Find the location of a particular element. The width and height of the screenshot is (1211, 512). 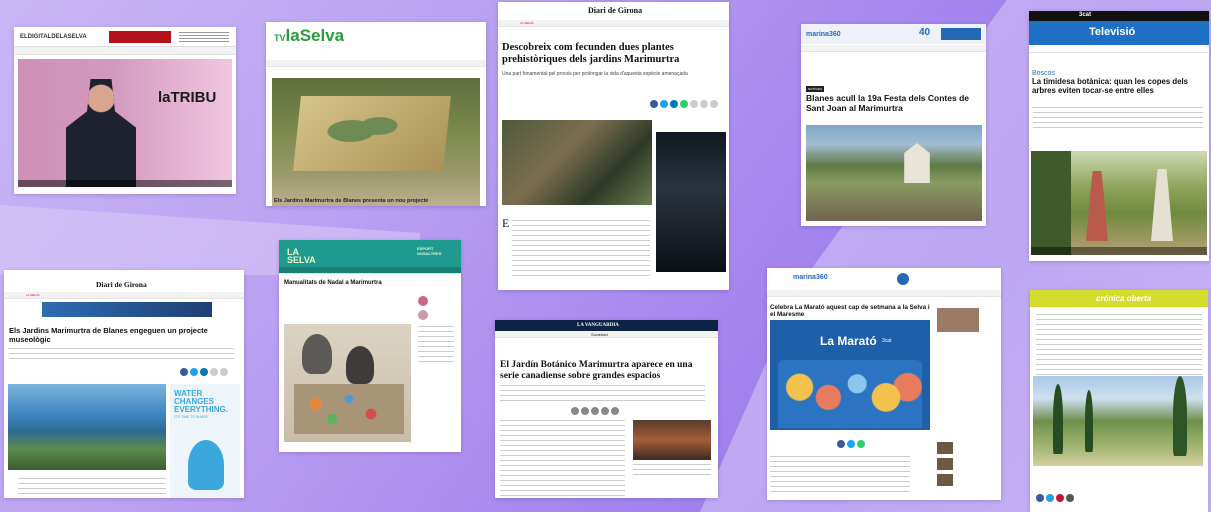

site-header: marina360 40 is located at coordinates (893, 34).